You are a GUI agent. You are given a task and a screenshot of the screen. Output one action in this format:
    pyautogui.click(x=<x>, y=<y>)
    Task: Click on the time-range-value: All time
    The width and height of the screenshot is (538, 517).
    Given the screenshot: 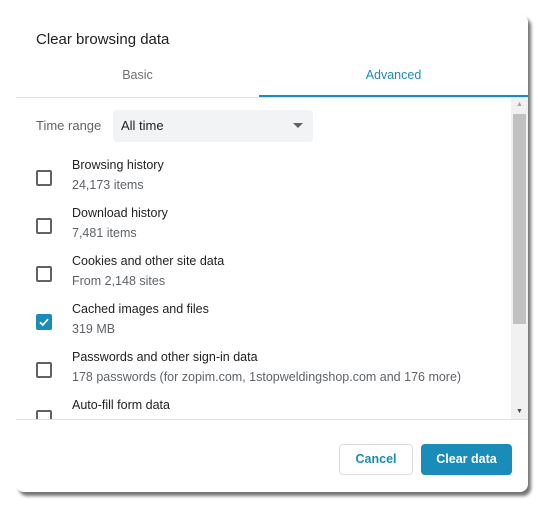 What is the action you would take?
    pyautogui.click(x=142, y=125)
    